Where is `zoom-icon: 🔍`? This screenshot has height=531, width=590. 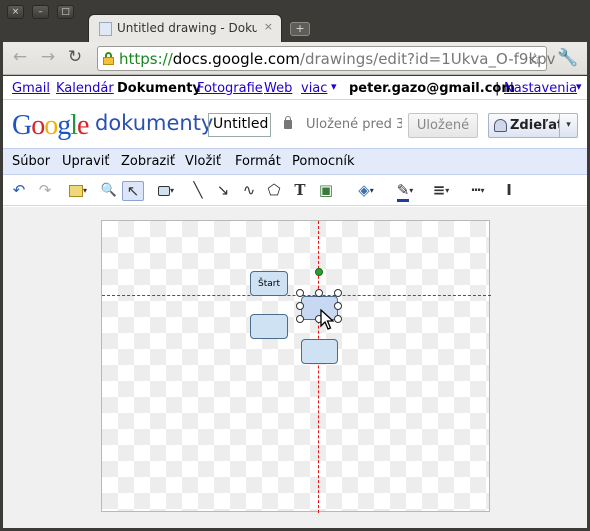 zoom-icon: 🔍 is located at coordinates (109, 191).